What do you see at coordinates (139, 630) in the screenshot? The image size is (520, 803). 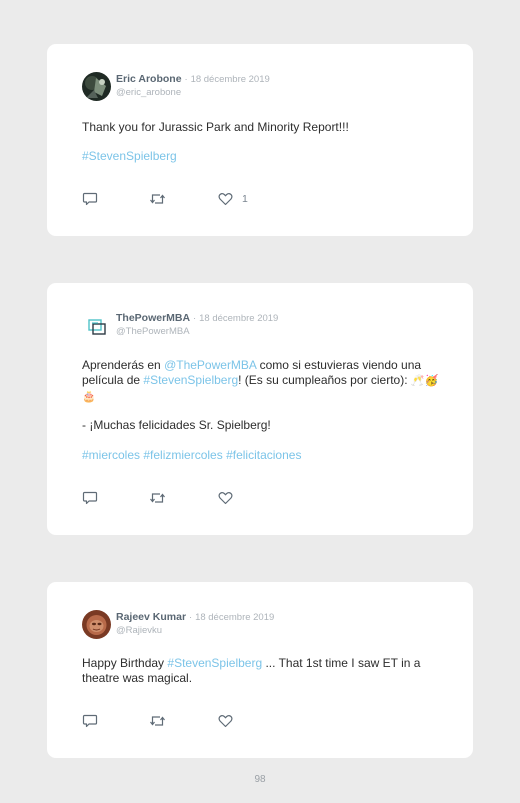 I see `author-handle: @Rajievku` at bounding box center [139, 630].